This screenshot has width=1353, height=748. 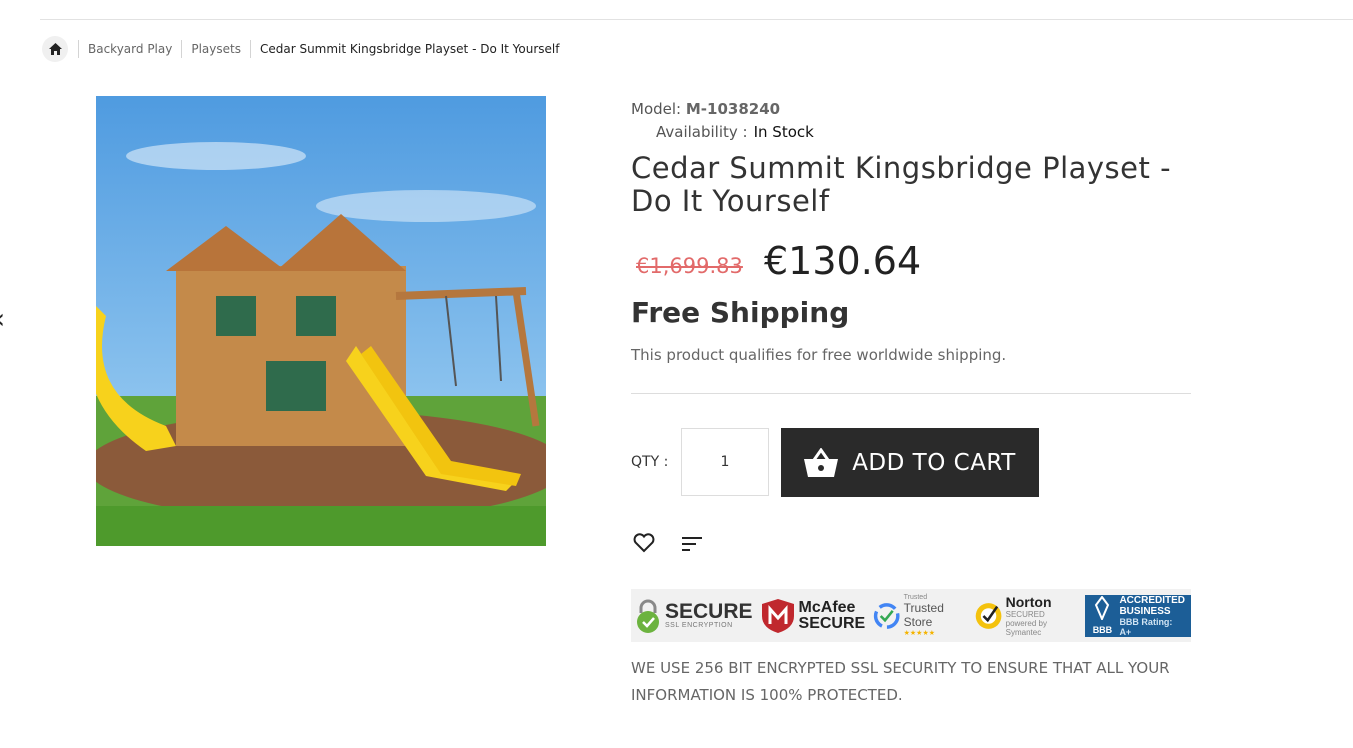 I want to click on trusted-store-check-icon, so click(x=887, y=615).